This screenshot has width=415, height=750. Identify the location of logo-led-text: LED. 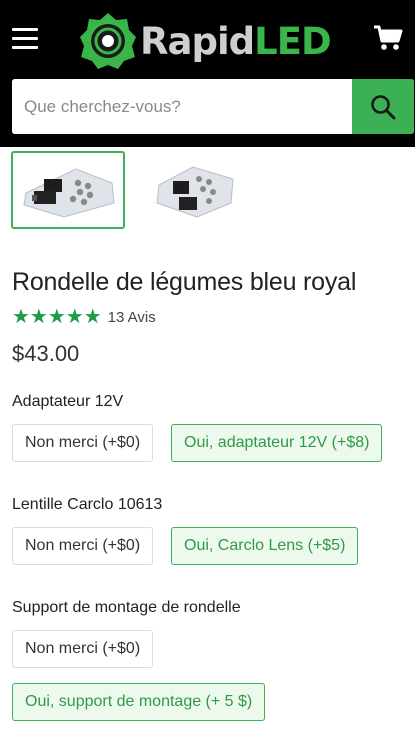
(293, 41).